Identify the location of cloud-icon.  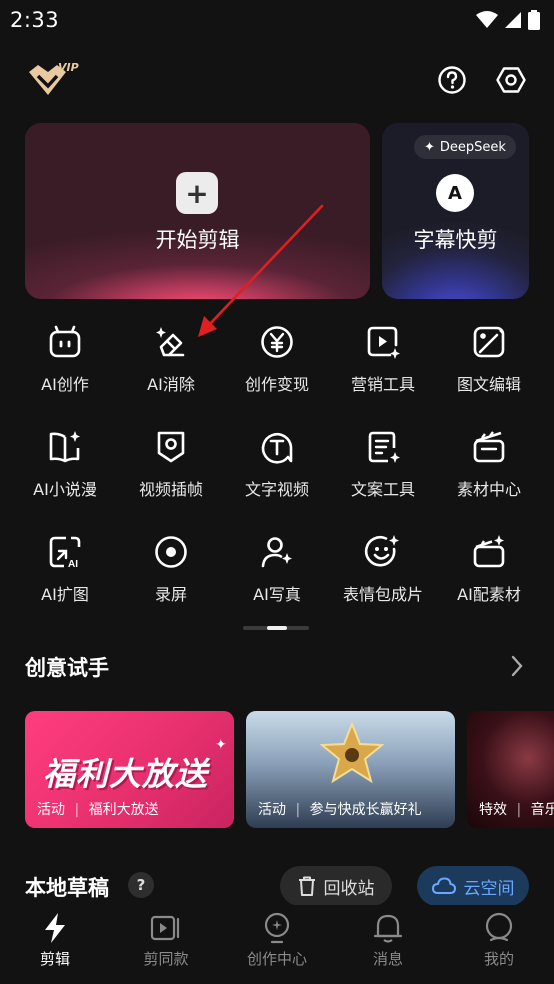
(443, 885).